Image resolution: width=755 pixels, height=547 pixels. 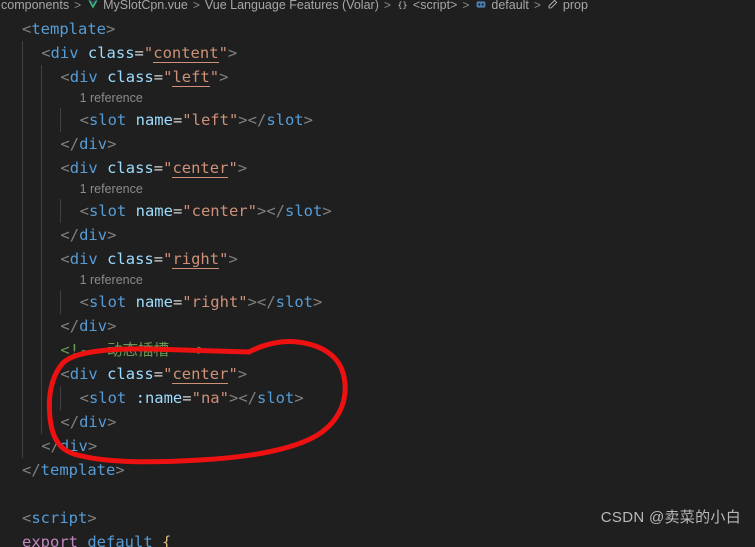 I want to click on breadcrumb-item-0: components, so click(x=35, y=6).